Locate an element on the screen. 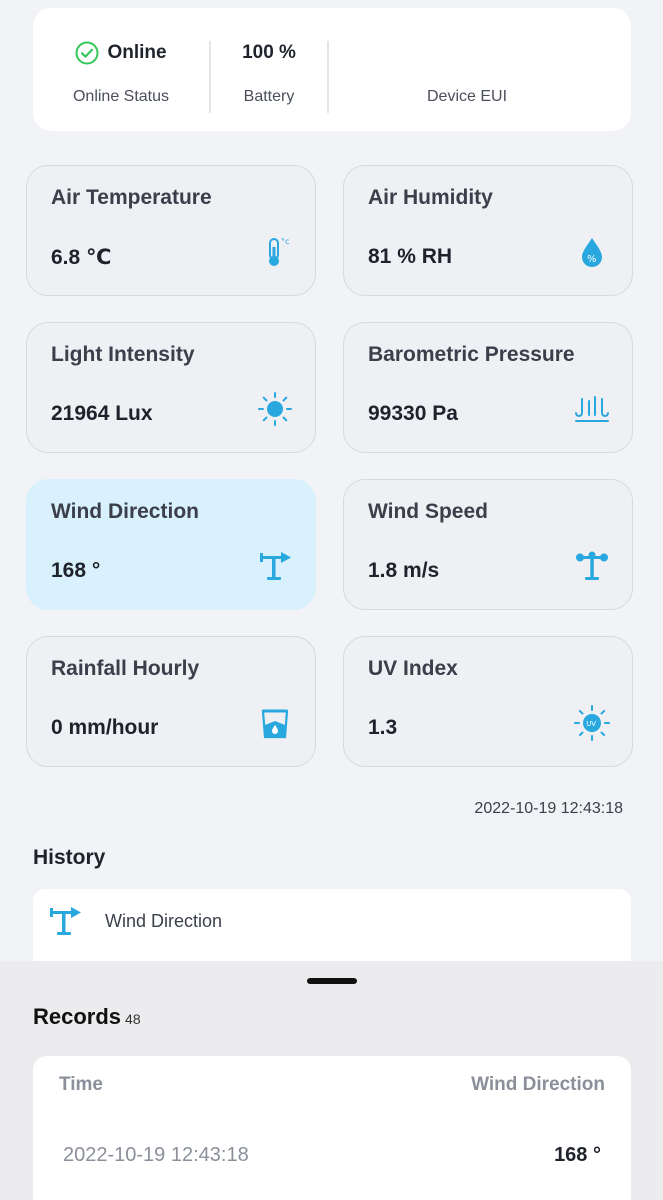 The image size is (663, 1200). humidity-drop-icon: % is located at coordinates (592, 252).